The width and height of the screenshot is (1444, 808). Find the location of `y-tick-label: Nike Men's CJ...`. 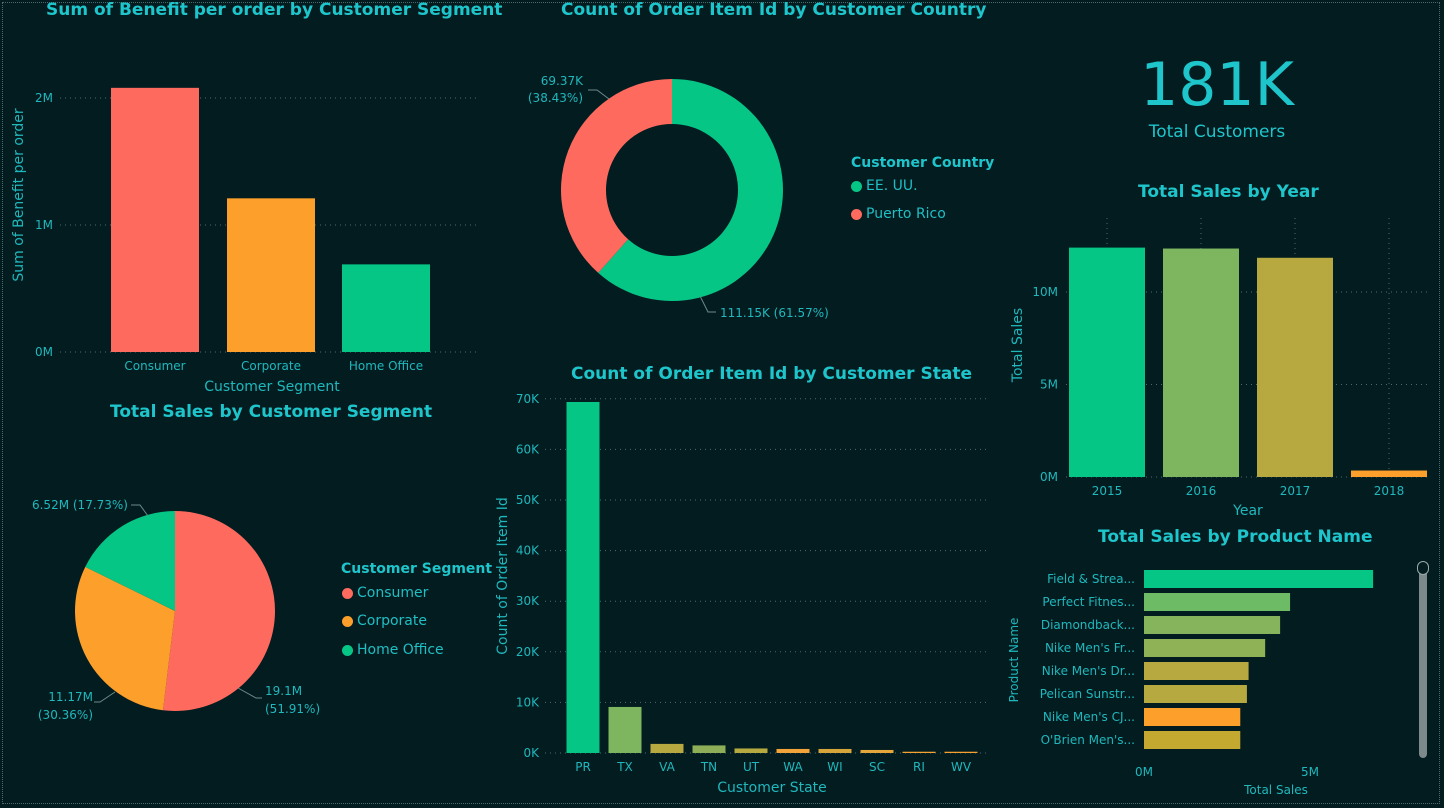

y-tick-label: Nike Men's CJ... is located at coordinates (1089, 717).